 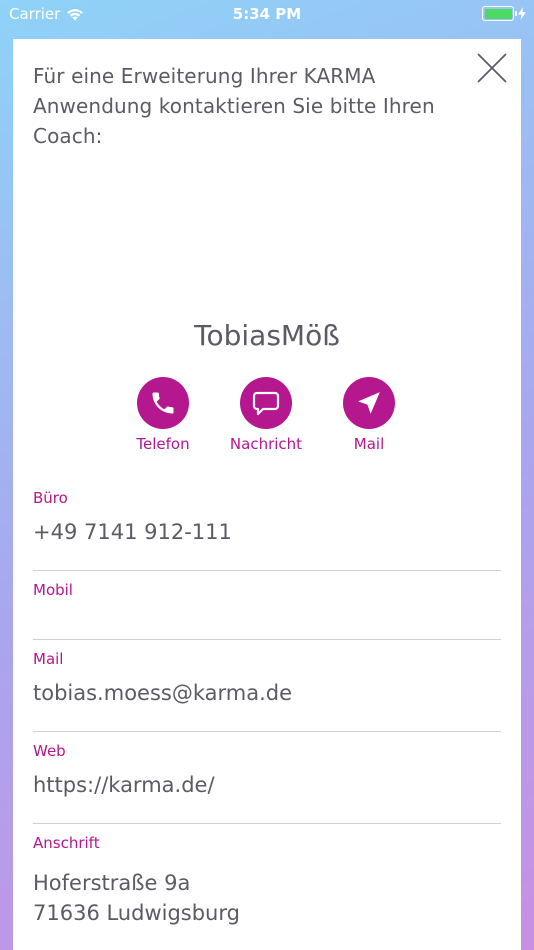 I want to click on phone-icon, so click(x=163, y=403).